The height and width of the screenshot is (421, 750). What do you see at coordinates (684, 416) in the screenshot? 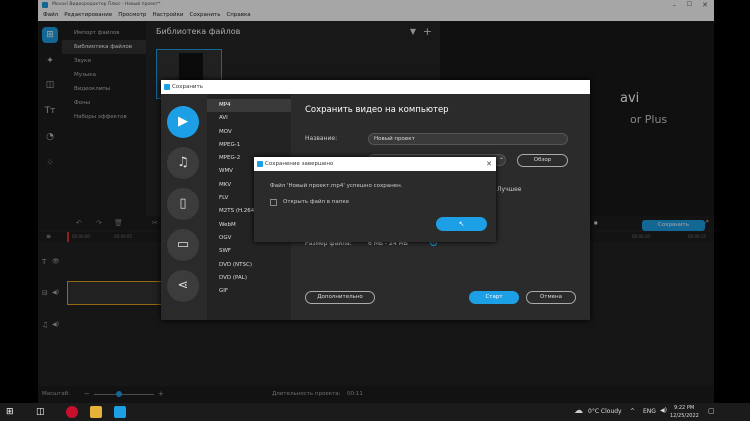
I see `clock-date: 12/25/2022` at bounding box center [684, 416].